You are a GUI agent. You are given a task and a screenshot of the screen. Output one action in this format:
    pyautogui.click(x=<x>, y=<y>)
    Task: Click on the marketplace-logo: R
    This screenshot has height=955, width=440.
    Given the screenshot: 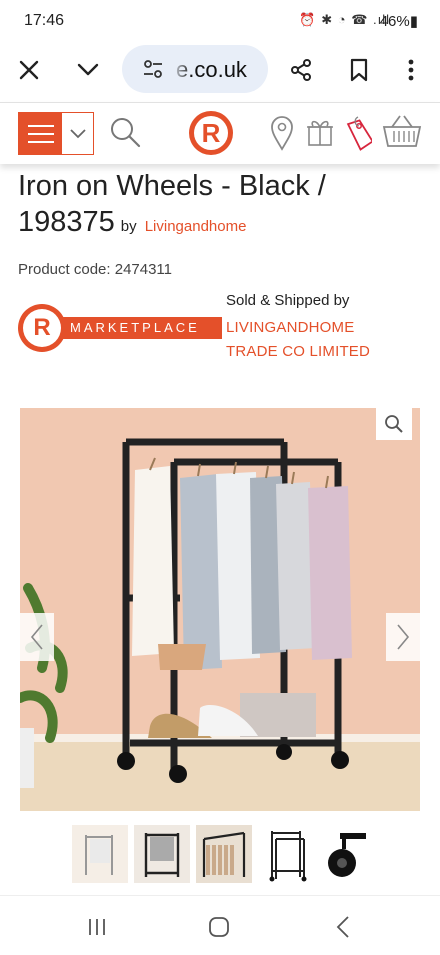 What is the action you would take?
    pyautogui.click(x=42, y=328)
    